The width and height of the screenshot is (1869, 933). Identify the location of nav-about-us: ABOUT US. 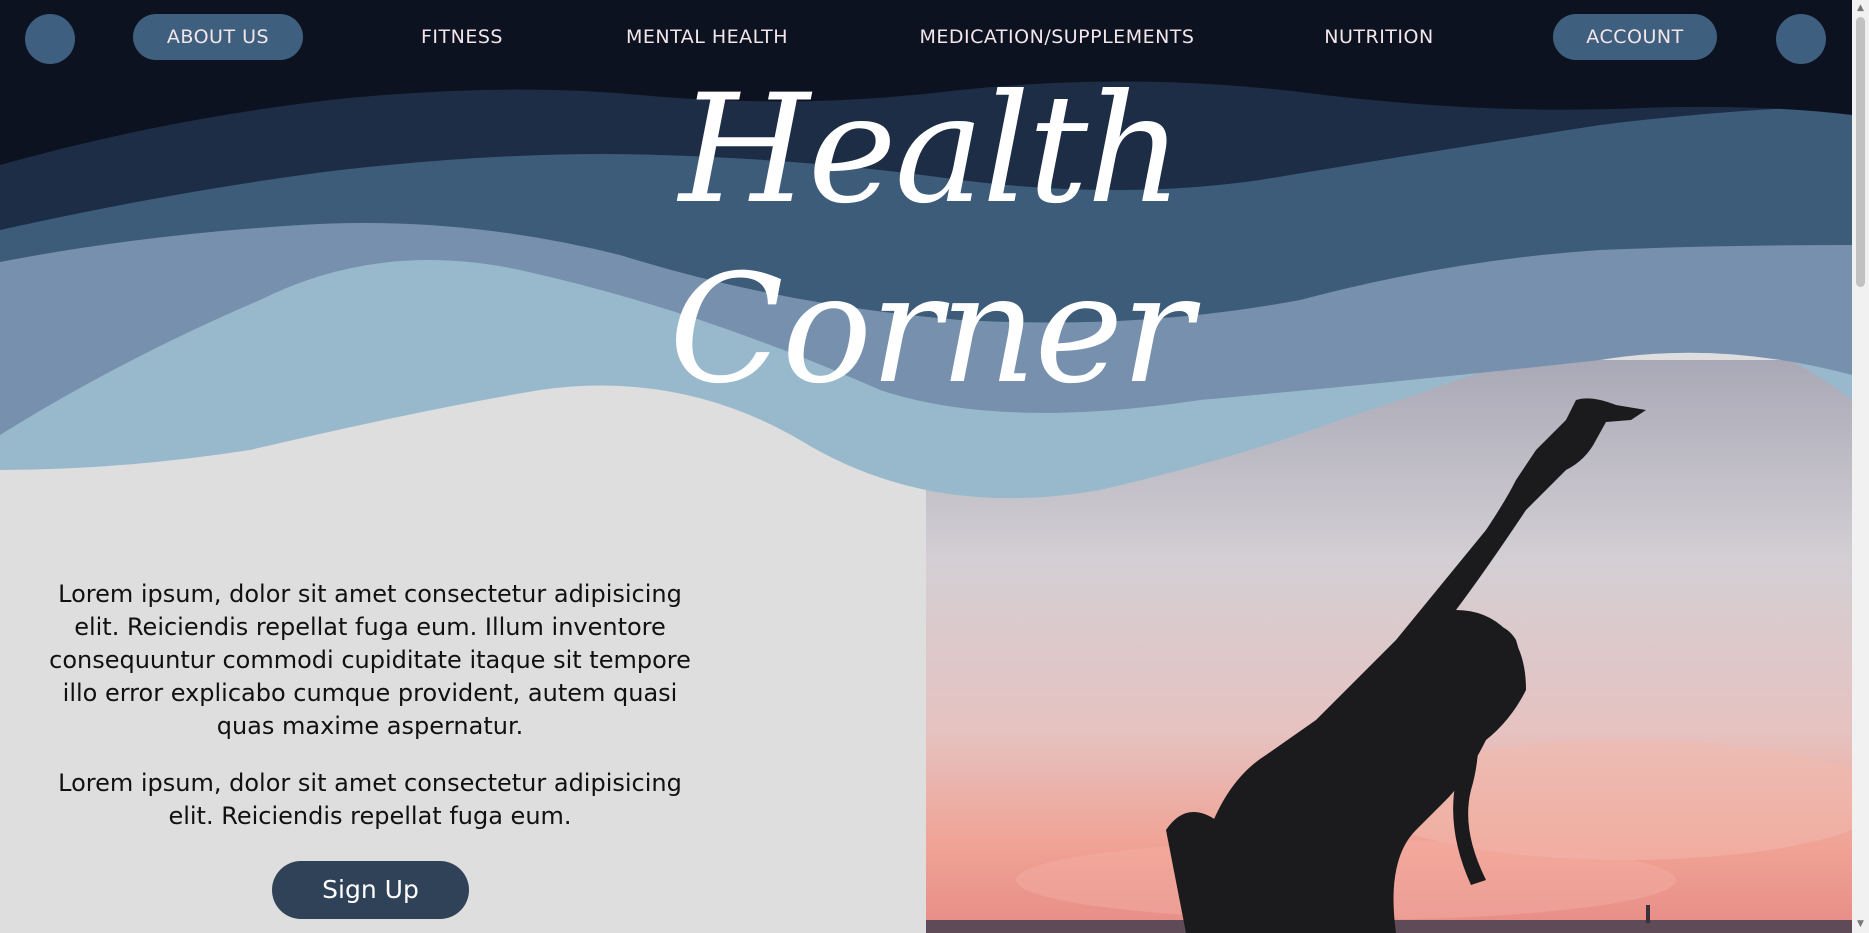
(218, 37).